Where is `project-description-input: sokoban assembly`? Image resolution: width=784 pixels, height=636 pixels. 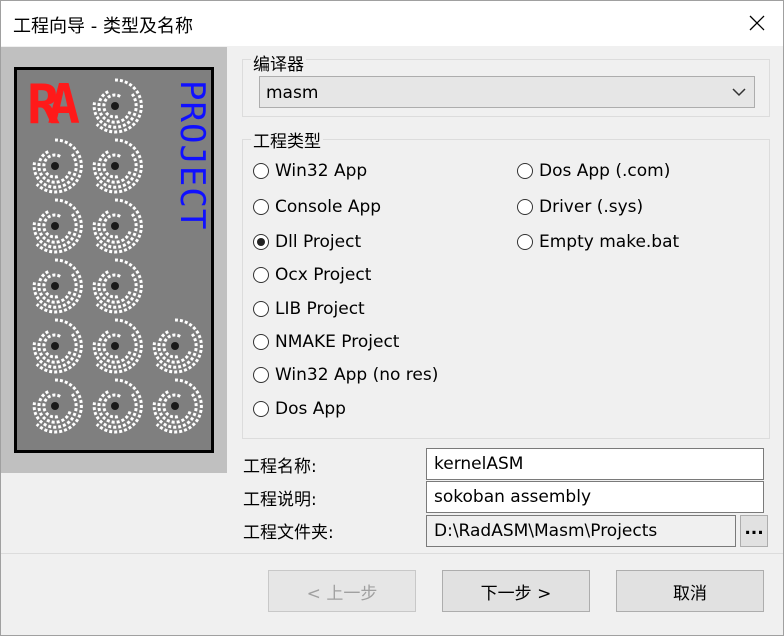 project-description-input: sokoban assembly is located at coordinates (595, 497).